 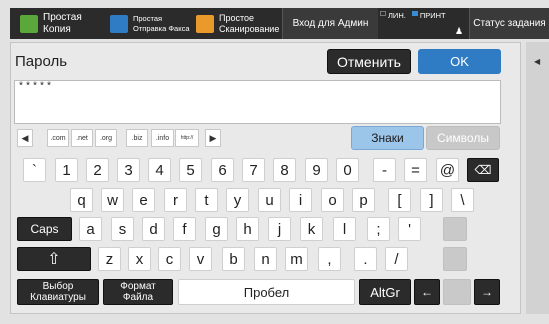 What do you see at coordinates (432, 15) in the screenshot?
I see `print-indicator-label: ПРИНТ` at bounding box center [432, 15].